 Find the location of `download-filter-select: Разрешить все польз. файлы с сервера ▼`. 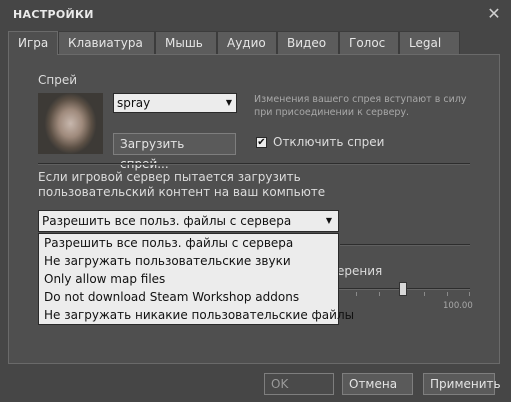

download-filter-select: Разрешить все польз. файлы с сервера ▼ is located at coordinates (188, 221).